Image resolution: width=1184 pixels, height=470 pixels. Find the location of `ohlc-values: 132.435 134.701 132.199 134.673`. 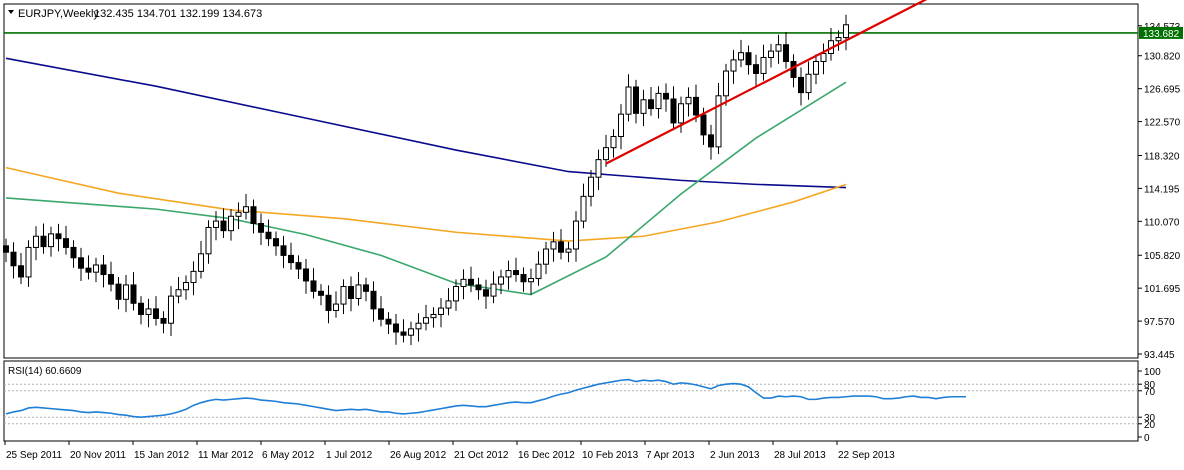

ohlc-values: 132.435 134.701 132.199 134.673 is located at coordinates (178, 14).